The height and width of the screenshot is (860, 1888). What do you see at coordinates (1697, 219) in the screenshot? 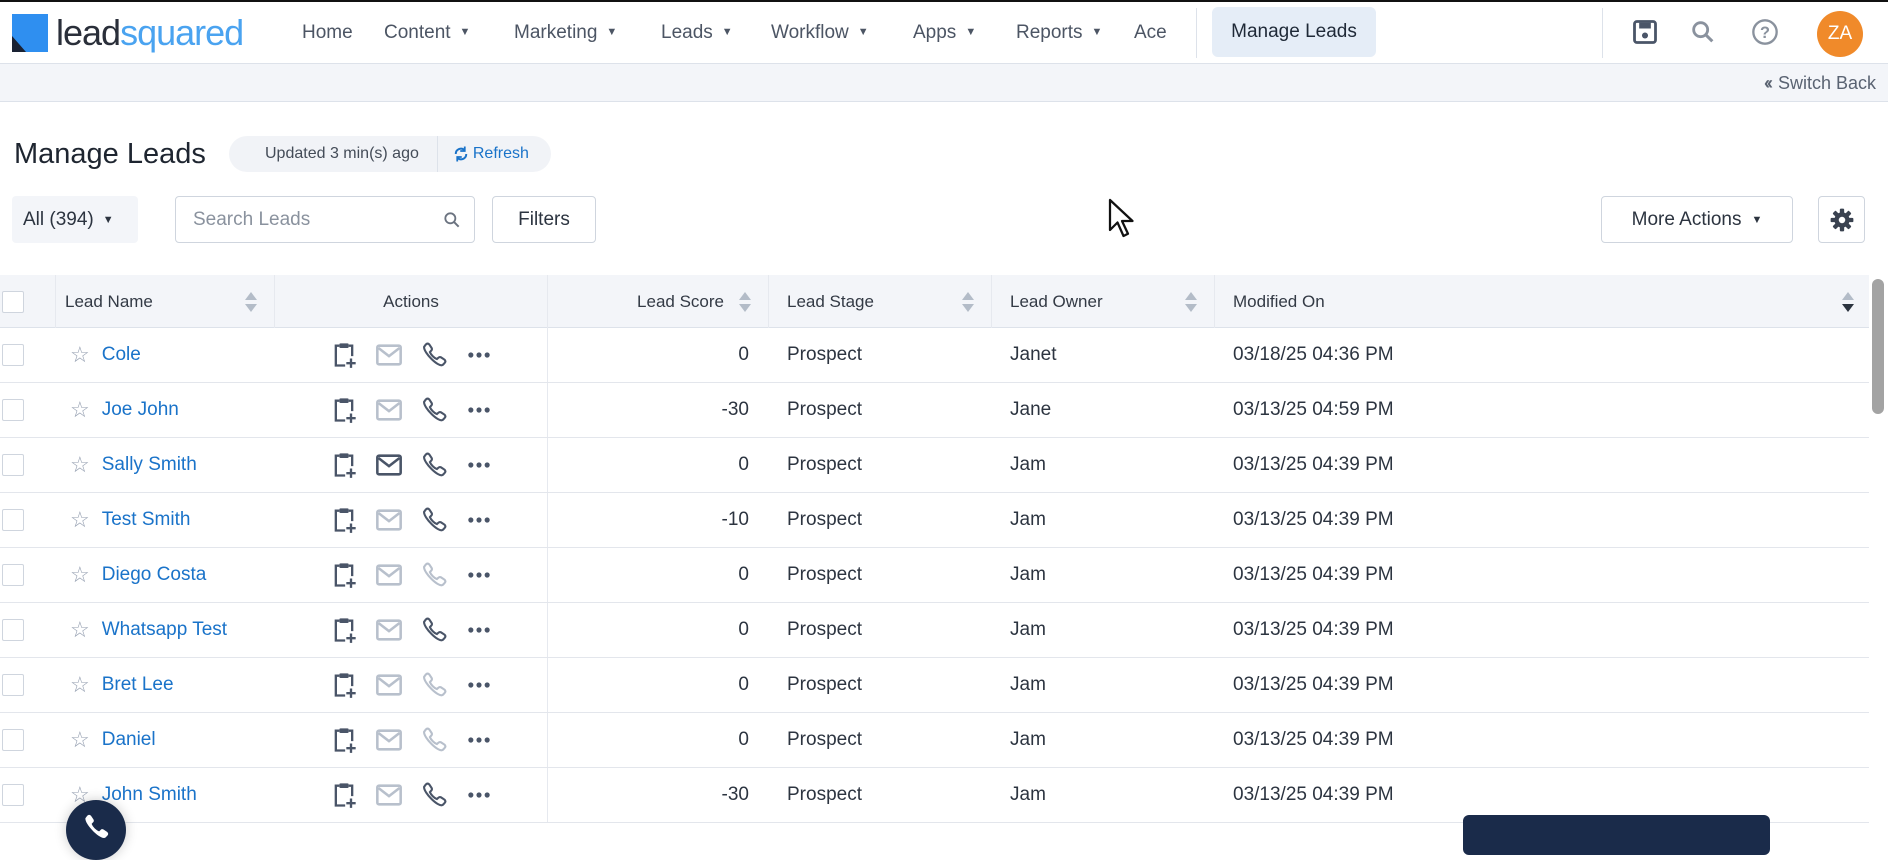
I see `more-actions-button: More Actions ▼` at bounding box center [1697, 219].